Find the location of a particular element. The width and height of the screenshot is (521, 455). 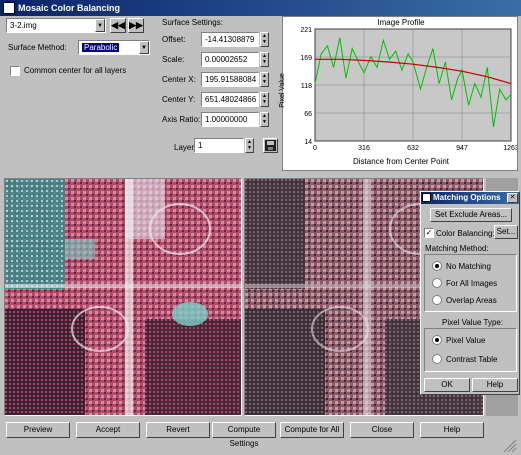

axis-ratio-field: 1.00000000 is located at coordinates (230, 119).